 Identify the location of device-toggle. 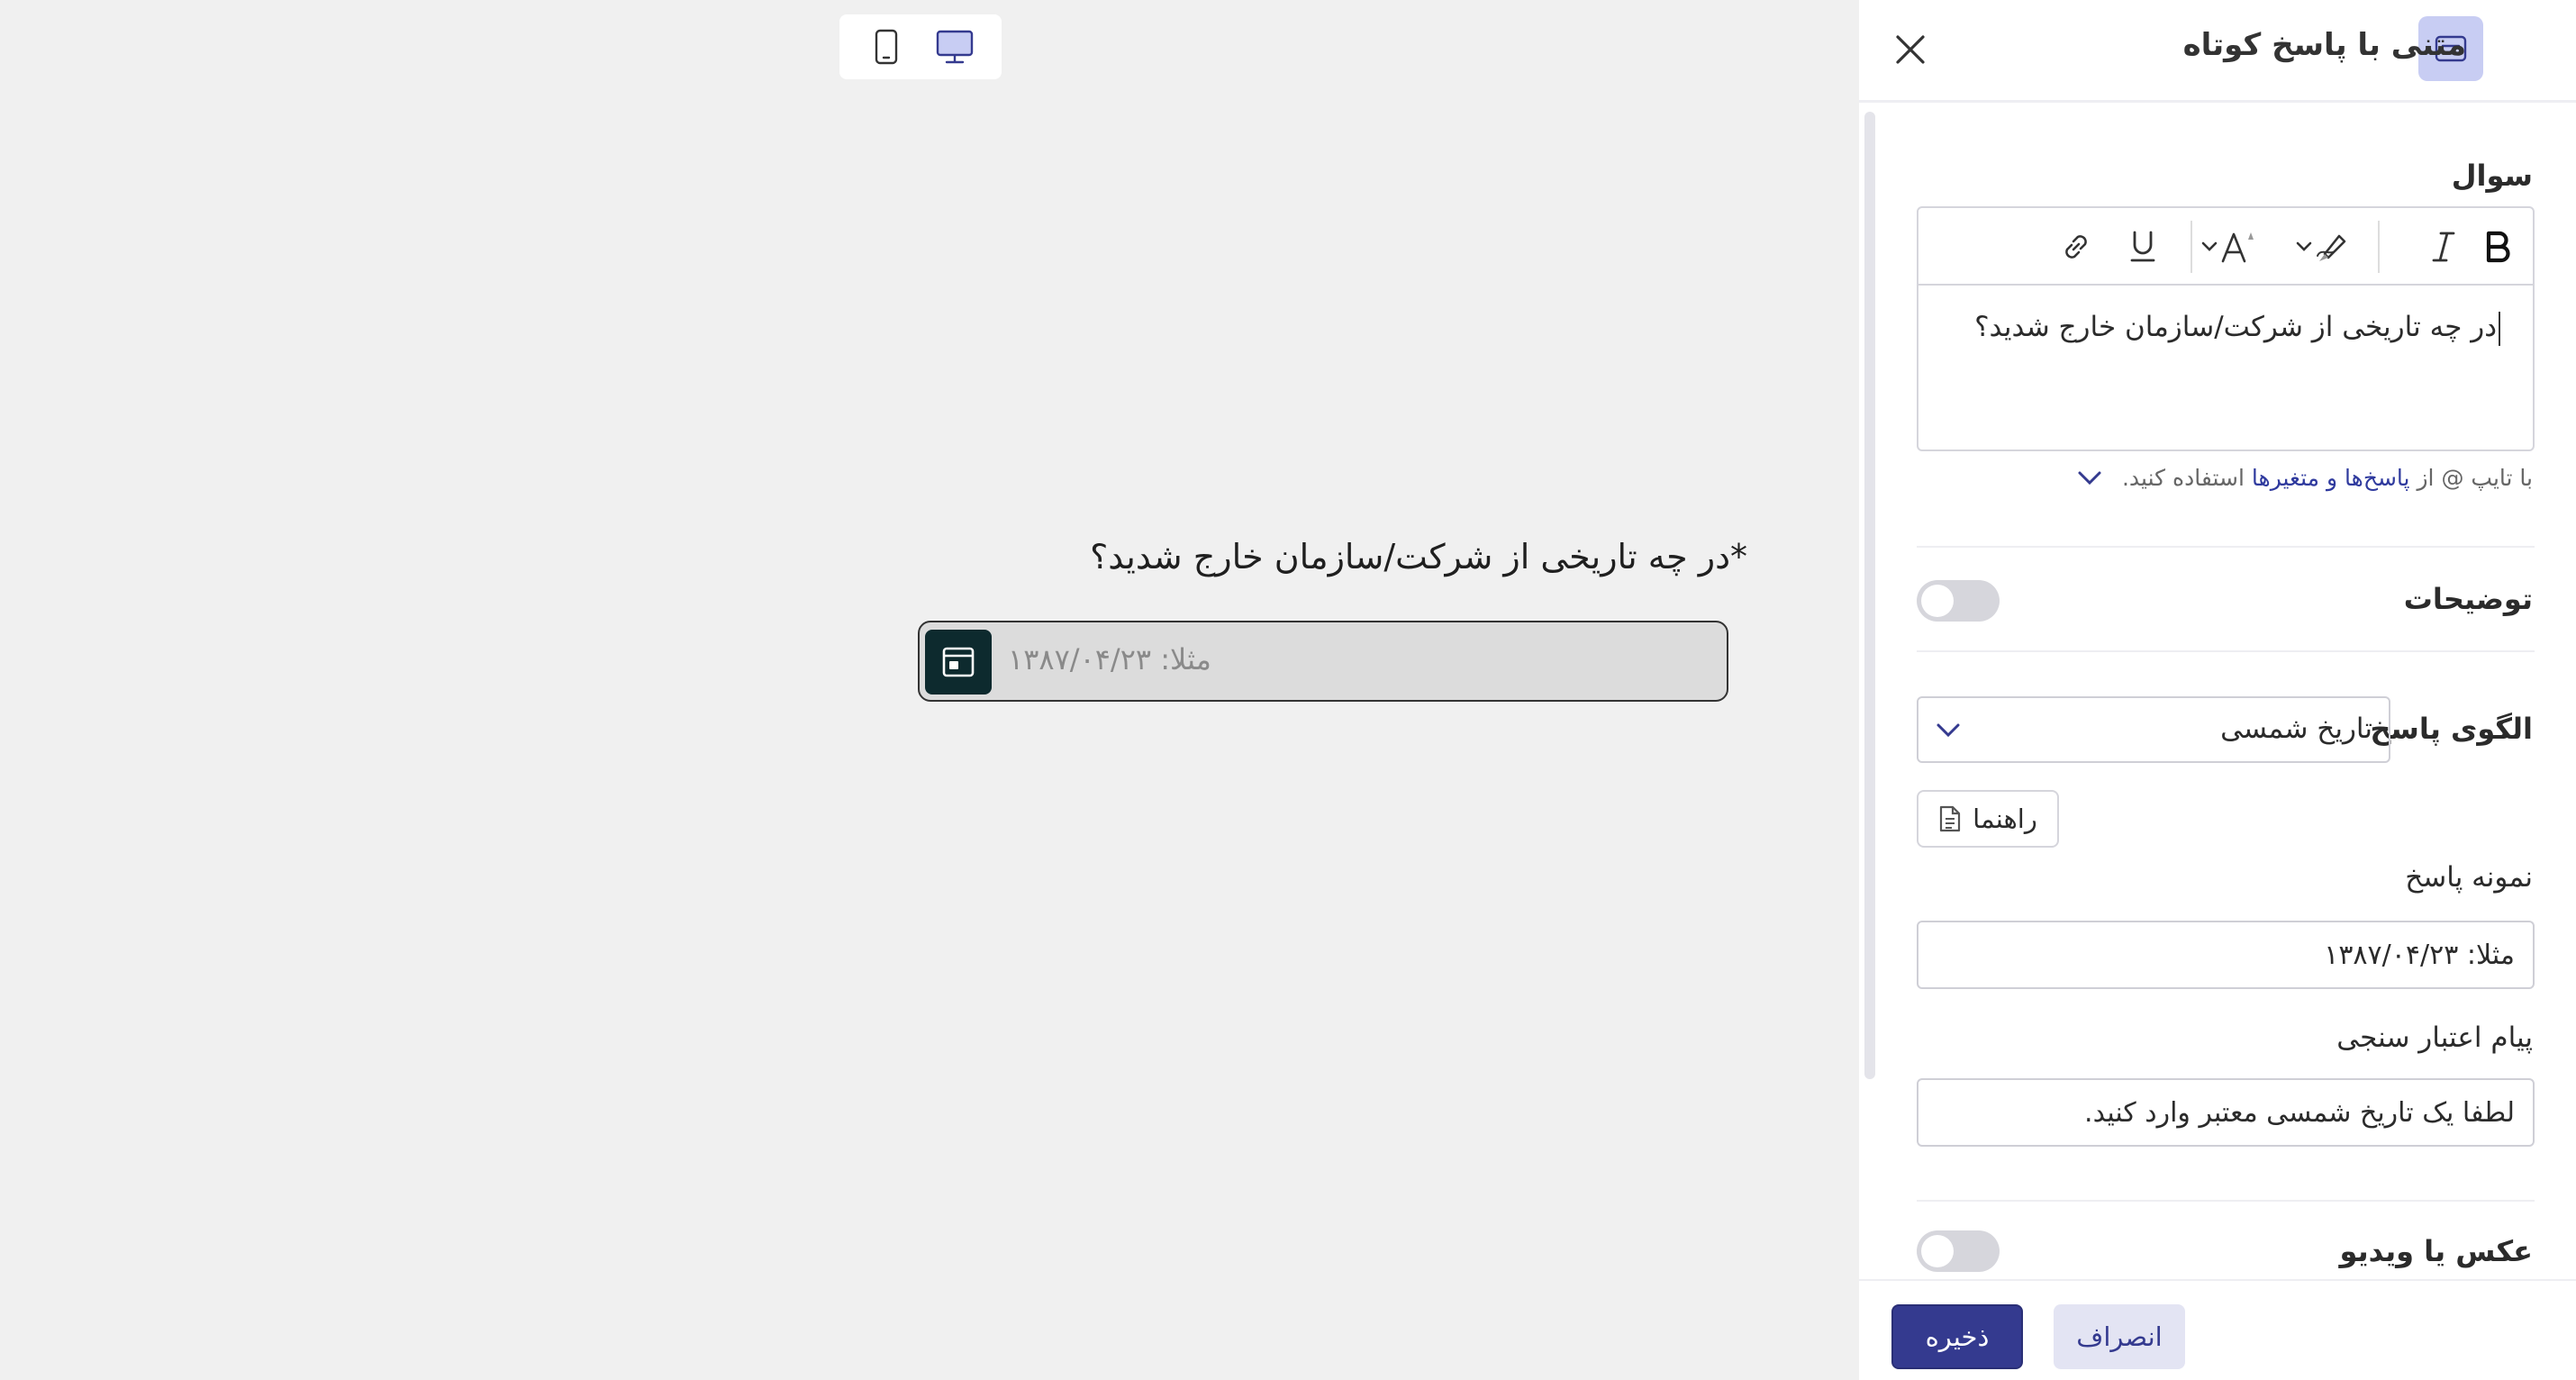
(920, 46).